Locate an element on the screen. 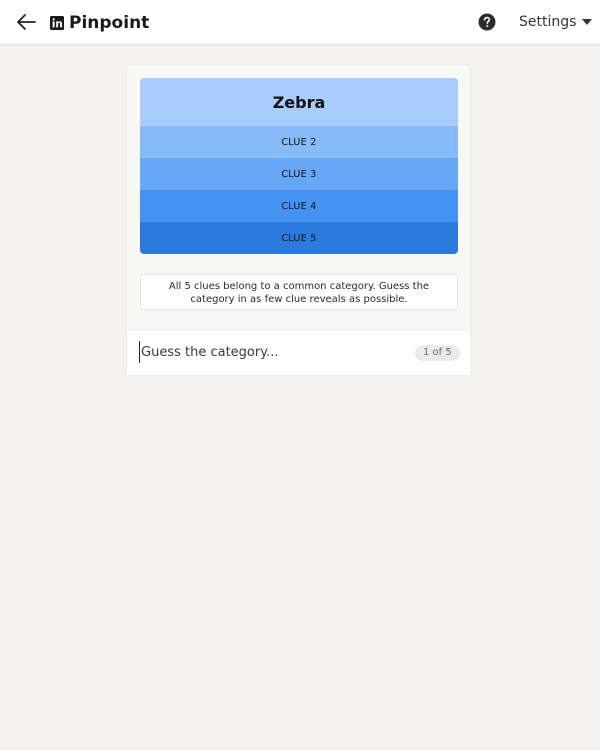 The height and width of the screenshot is (750, 600). caret-down-icon is located at coordinates (587, 22).